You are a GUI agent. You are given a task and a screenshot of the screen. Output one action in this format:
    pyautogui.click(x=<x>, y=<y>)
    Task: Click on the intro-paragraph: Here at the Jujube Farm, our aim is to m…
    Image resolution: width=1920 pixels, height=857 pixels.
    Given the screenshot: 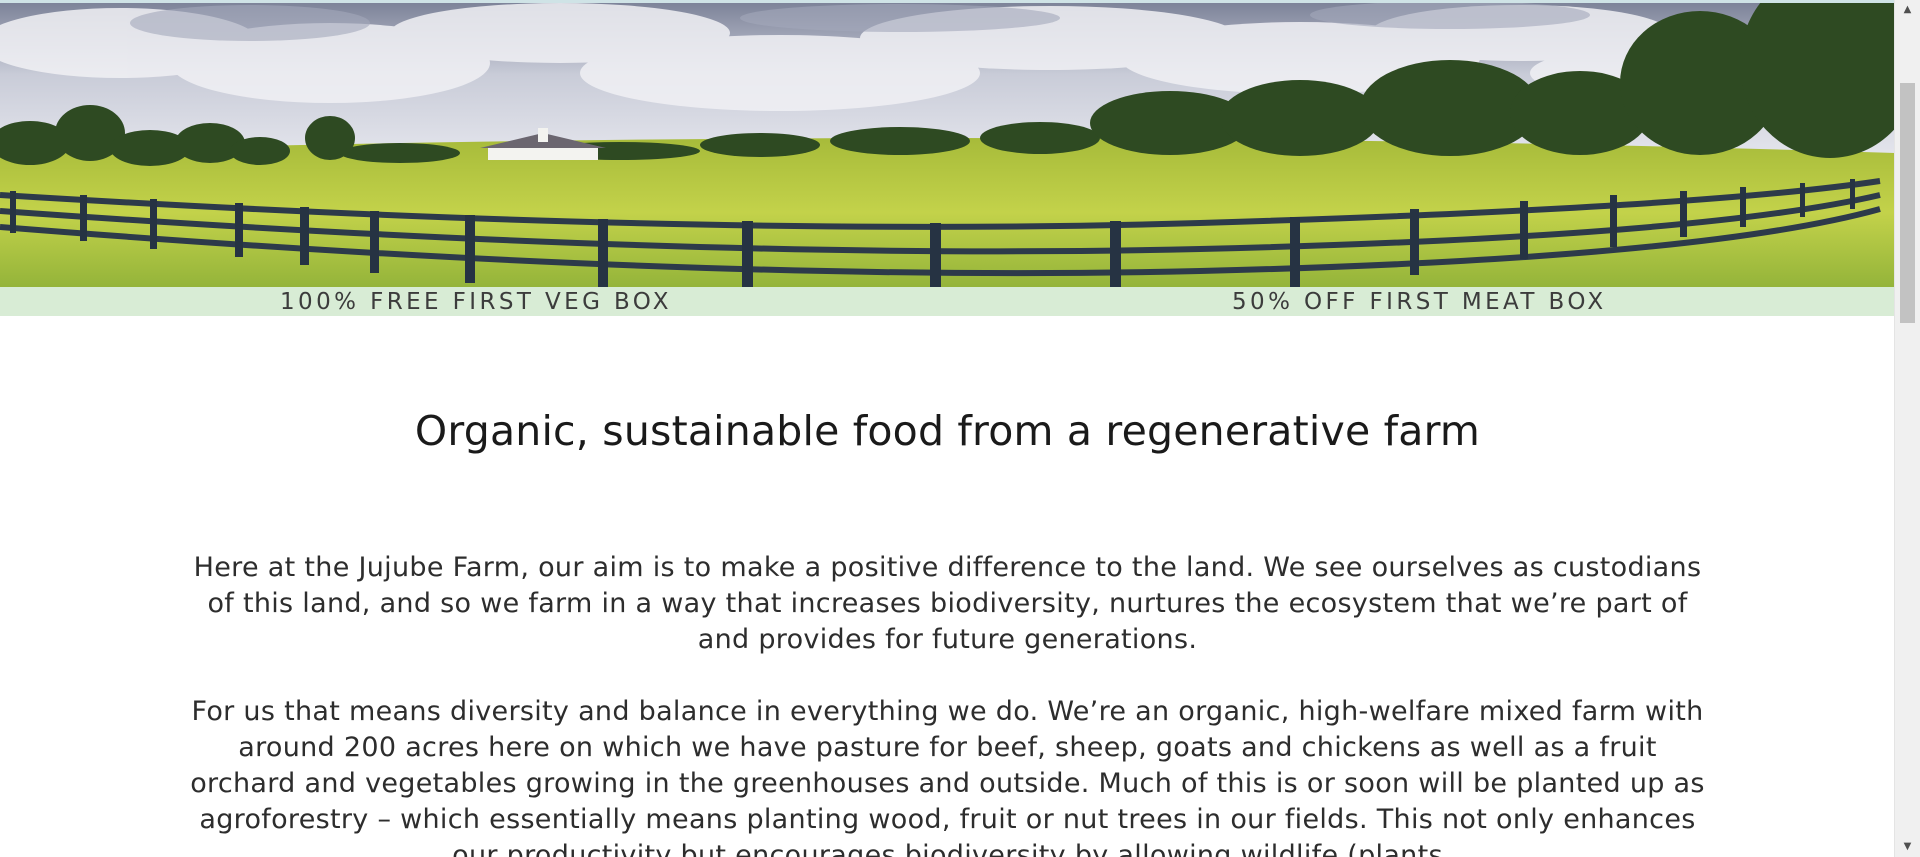 What is the action you would take?
    pyautogui.click(x=947, y=603)
    